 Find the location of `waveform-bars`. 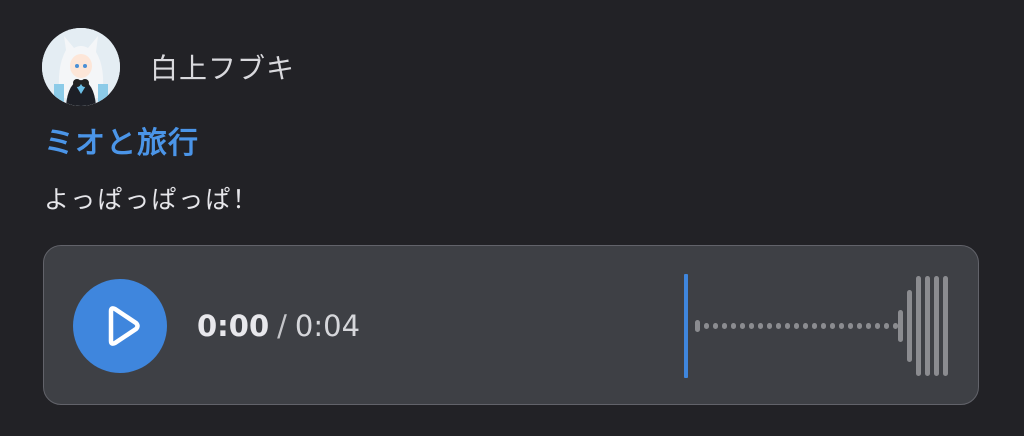

waveform-bars is located at coordinates (821, 326).